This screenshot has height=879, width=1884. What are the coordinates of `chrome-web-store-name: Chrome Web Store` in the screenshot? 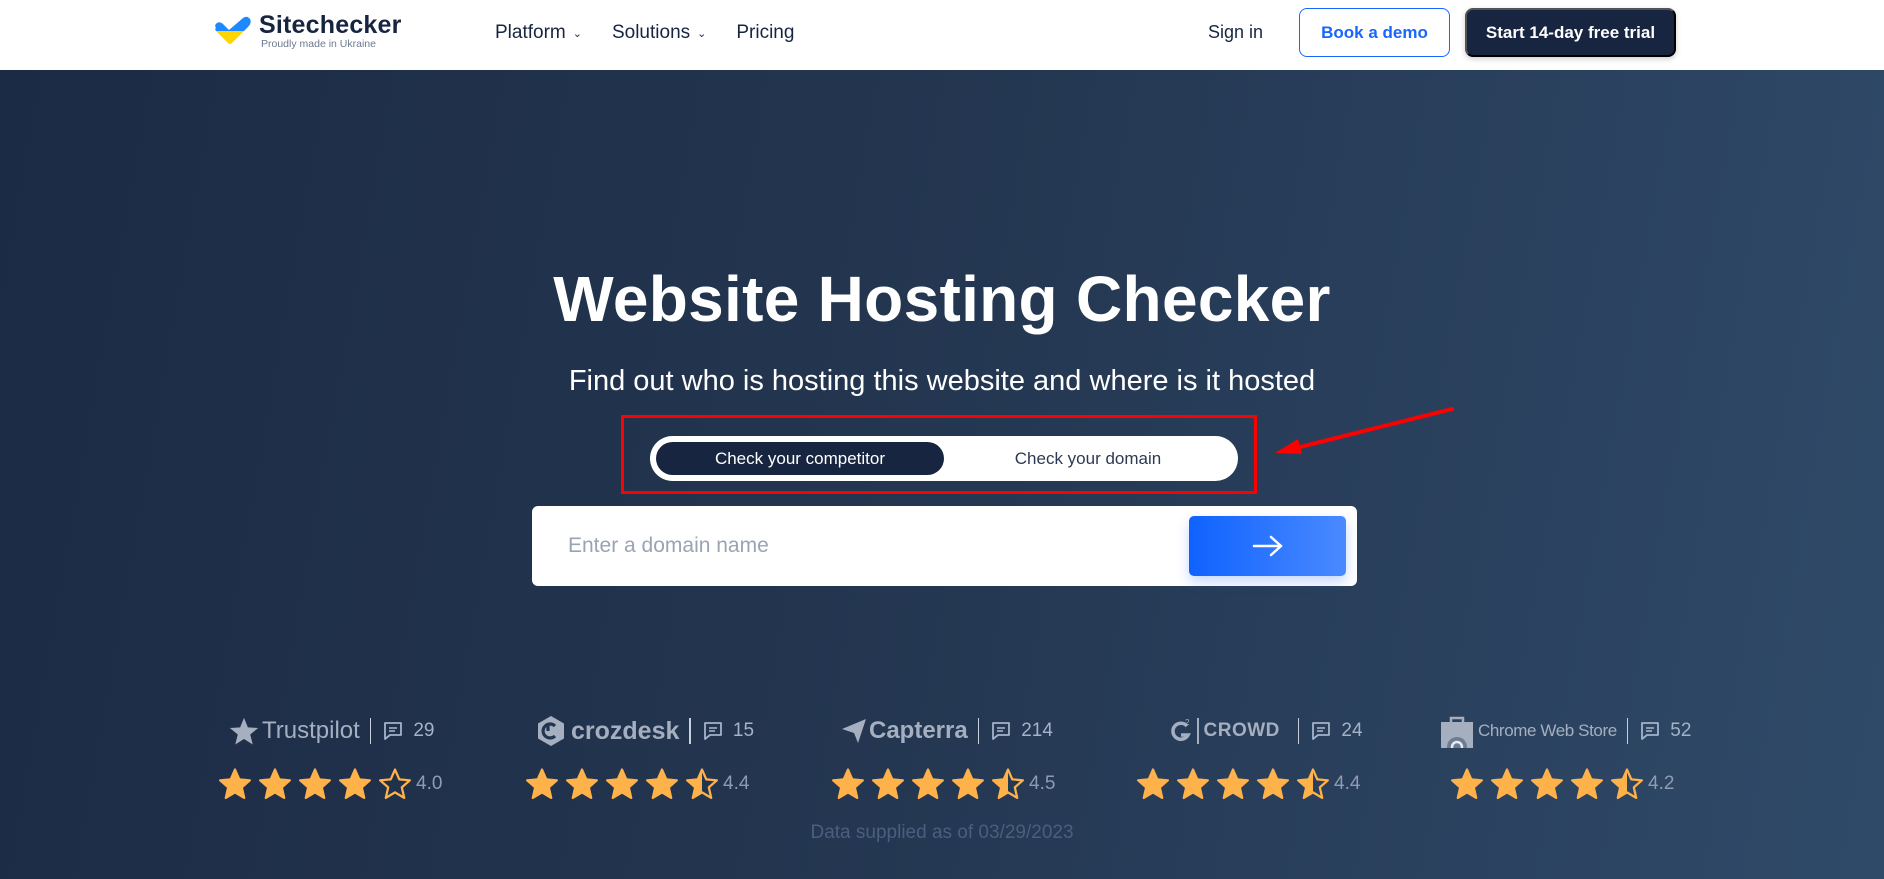 It's located at (1547, 730).